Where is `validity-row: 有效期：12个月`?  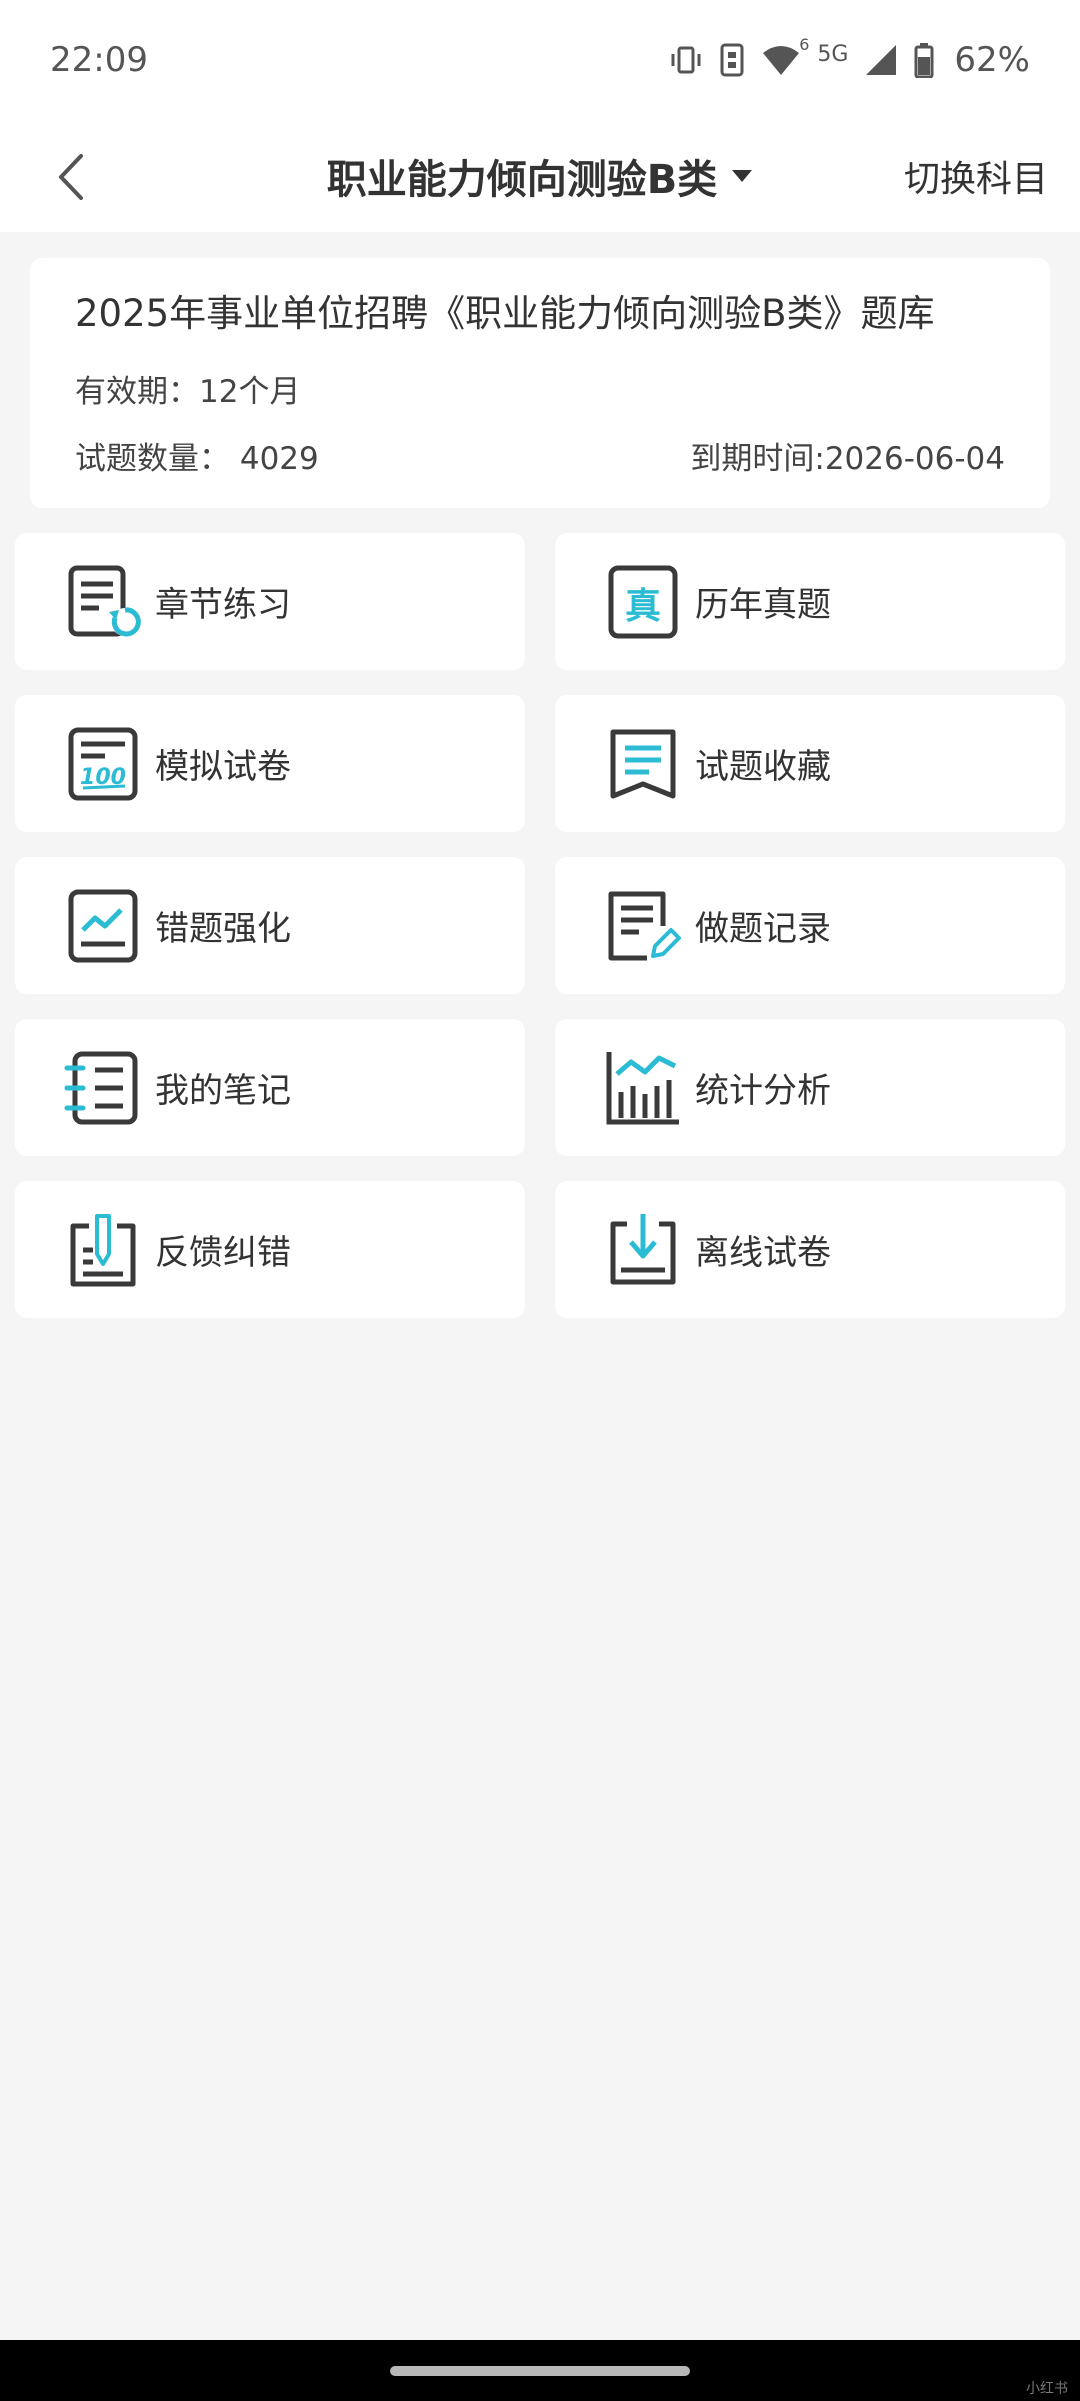
validity-row: 有效期：12个月 is located at coordinates (540, 388).